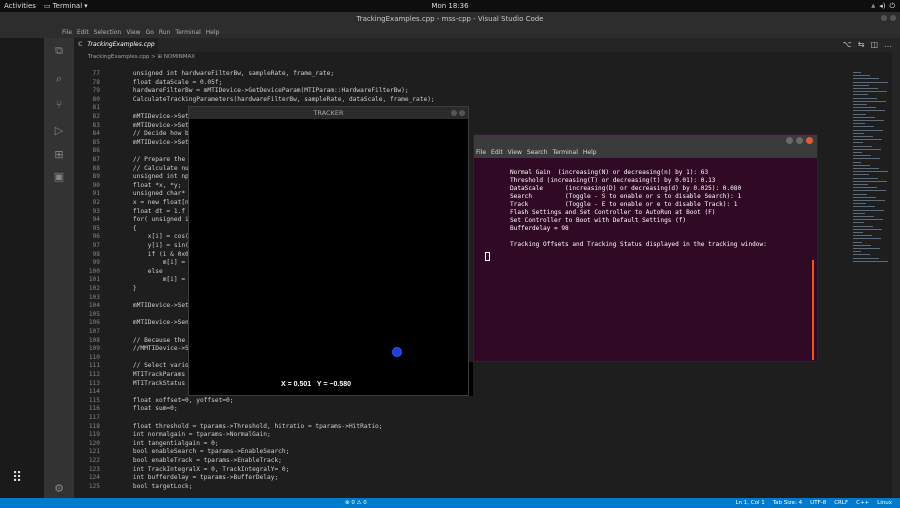  Describe the element at coordinates (96, 142) in the screenshot. I see `line-number: 85` at that location.